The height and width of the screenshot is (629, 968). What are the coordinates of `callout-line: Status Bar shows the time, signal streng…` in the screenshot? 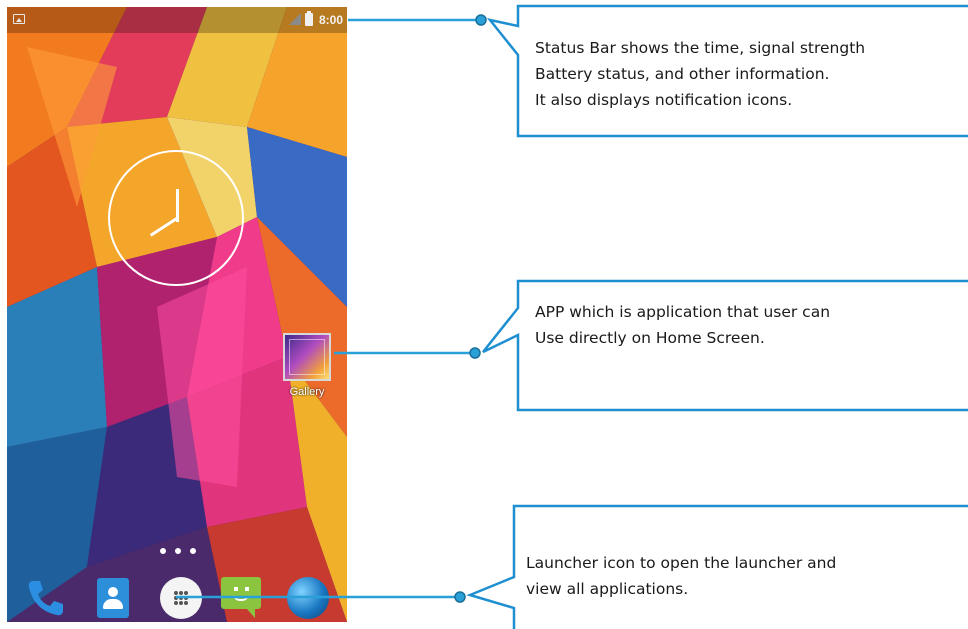 It's located at (700, 48).